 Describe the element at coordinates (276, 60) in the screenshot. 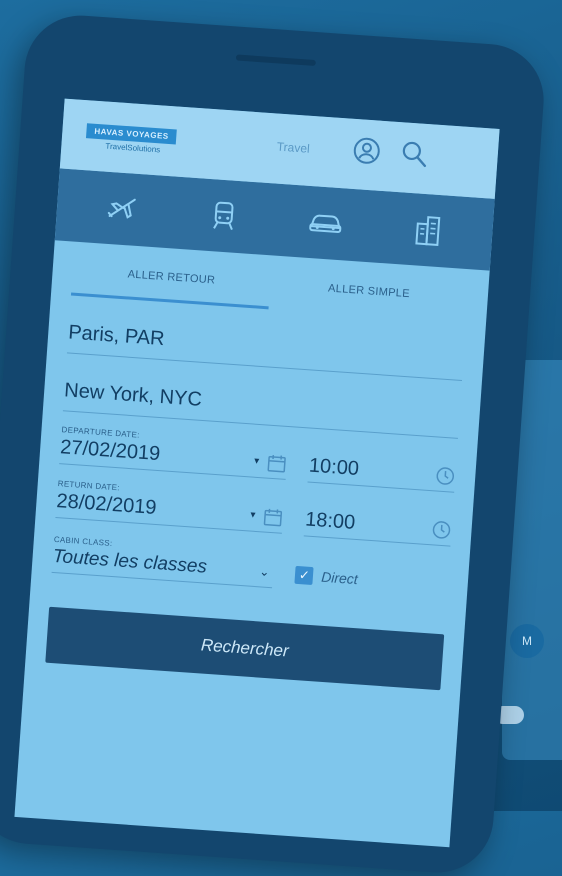

I see `phone-speaker` at that location.